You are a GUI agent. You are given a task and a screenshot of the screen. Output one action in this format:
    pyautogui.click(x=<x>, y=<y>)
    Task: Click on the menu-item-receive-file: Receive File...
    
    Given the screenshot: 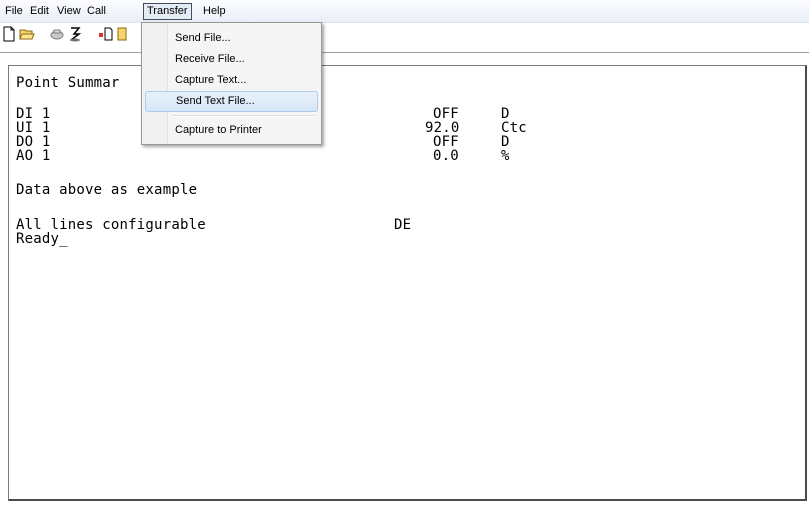 What is the action you would take?
    pyautogui.click(x=231, y=59)
    